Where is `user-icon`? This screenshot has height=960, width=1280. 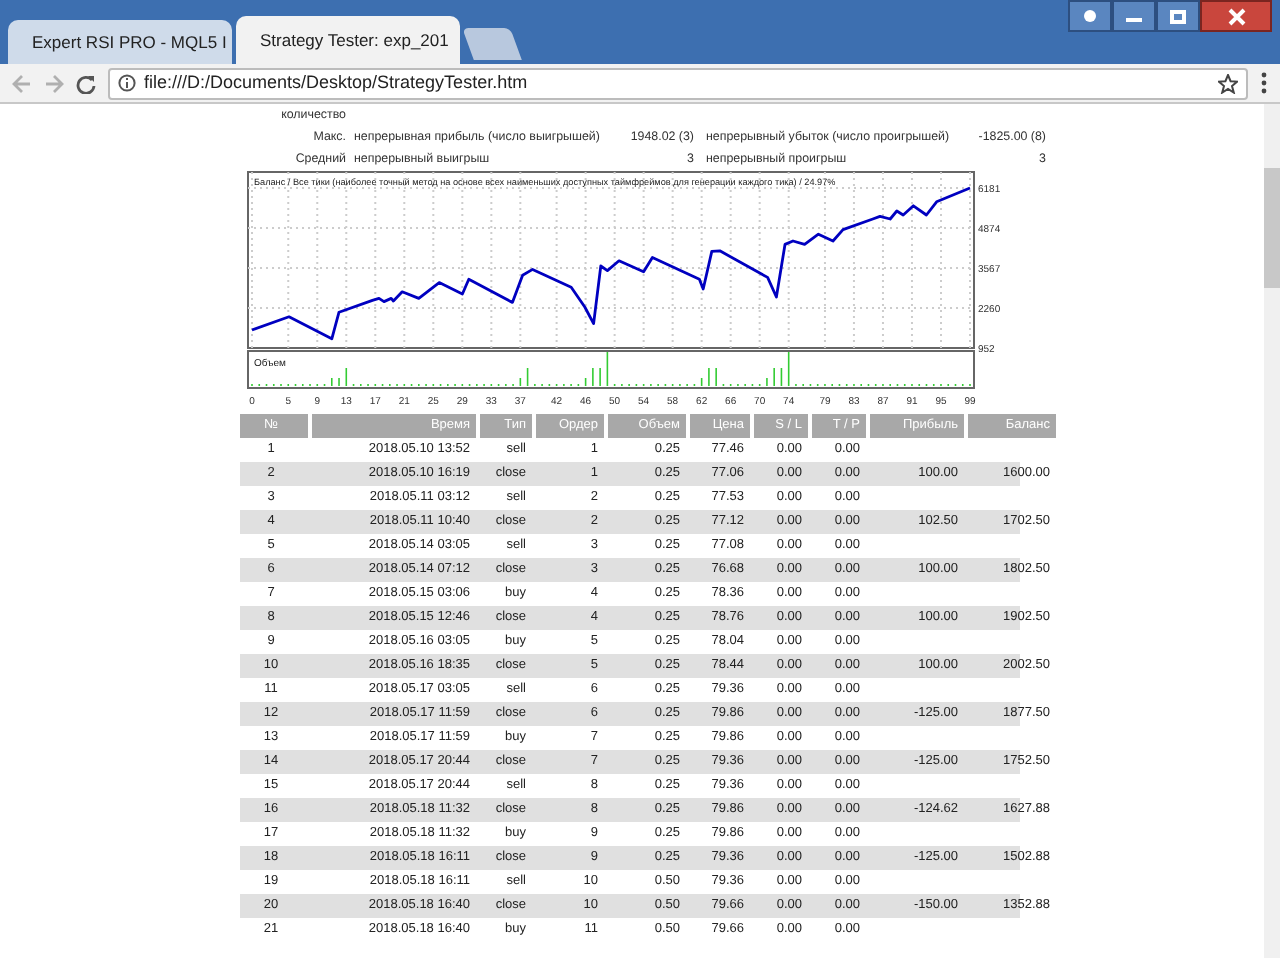
user-icon is located at coordinates (1090, 16).